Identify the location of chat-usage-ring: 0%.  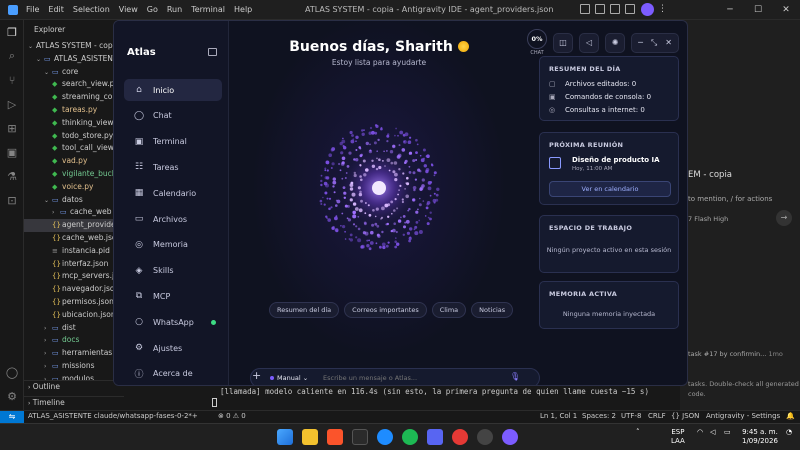
(537, 39).